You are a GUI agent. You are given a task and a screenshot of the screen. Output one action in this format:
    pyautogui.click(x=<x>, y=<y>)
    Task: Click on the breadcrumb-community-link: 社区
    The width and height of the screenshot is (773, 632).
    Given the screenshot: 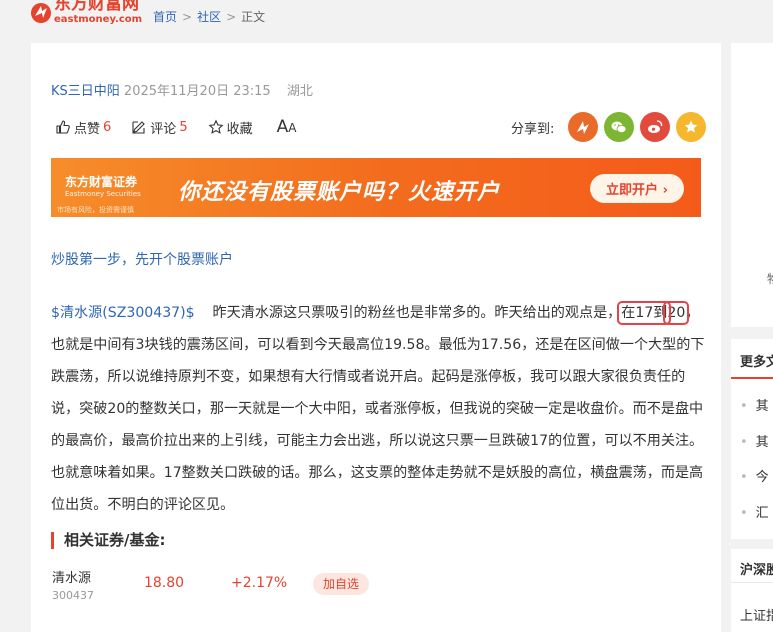 What is the action you would take?
    pyautogui.click(x=209, y=17)
    